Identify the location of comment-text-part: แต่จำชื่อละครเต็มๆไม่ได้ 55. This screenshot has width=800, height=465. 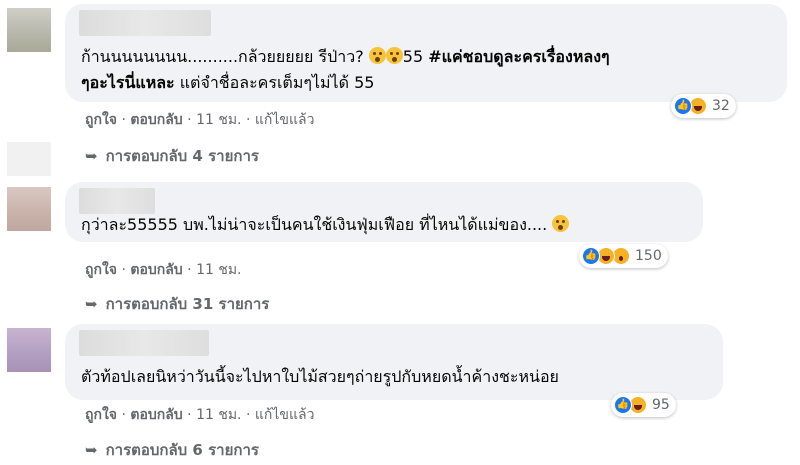
(277, 82).